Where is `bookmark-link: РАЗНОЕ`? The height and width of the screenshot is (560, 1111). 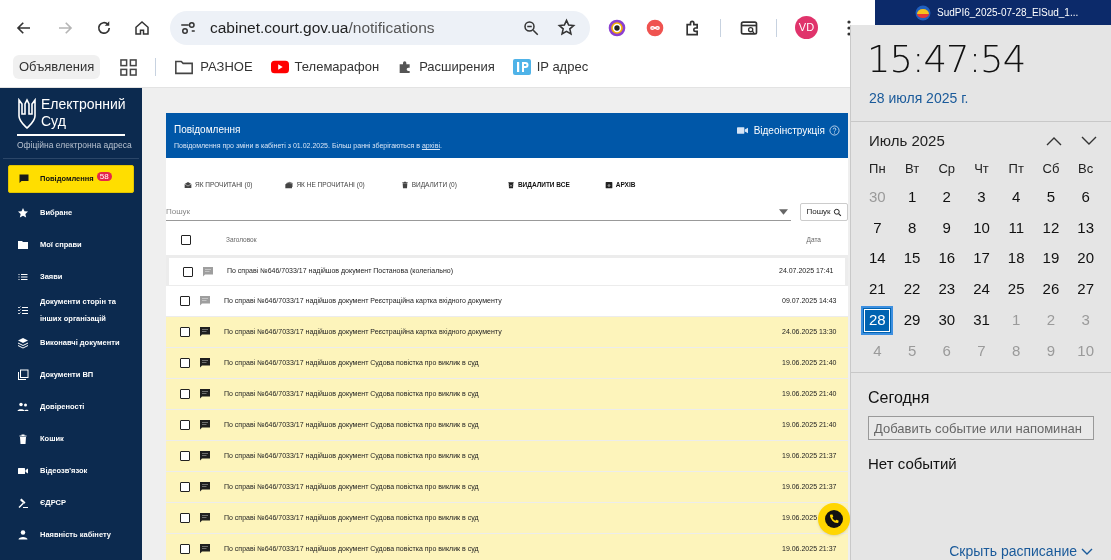 bookmark-link: РАЗНОЕ is located at coordinates (213, 67).